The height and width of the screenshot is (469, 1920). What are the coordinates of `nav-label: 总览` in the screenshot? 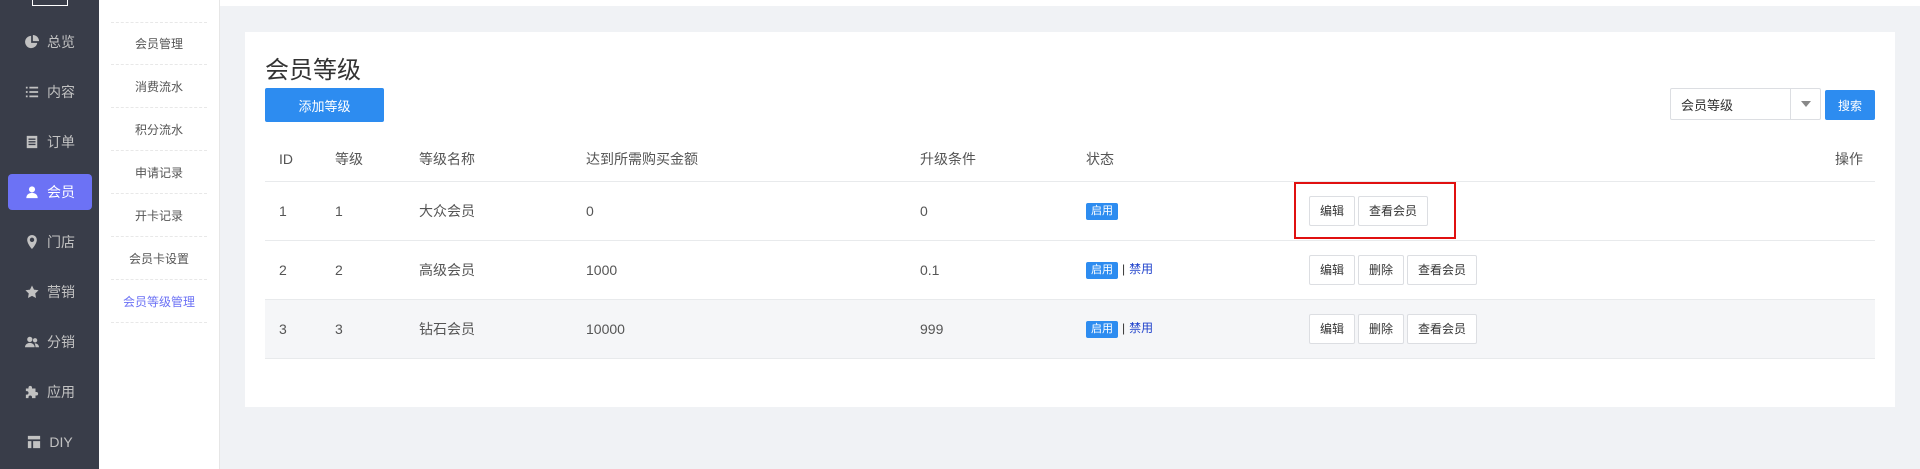 It's located at (61, 42).